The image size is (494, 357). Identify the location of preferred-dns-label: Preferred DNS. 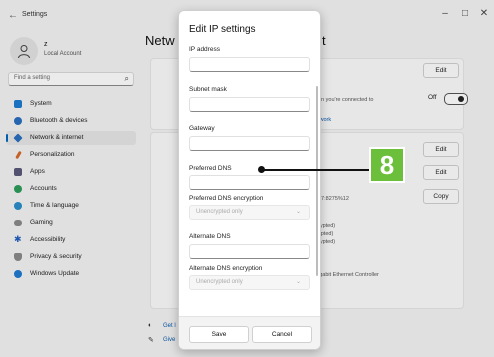
(210, 168).